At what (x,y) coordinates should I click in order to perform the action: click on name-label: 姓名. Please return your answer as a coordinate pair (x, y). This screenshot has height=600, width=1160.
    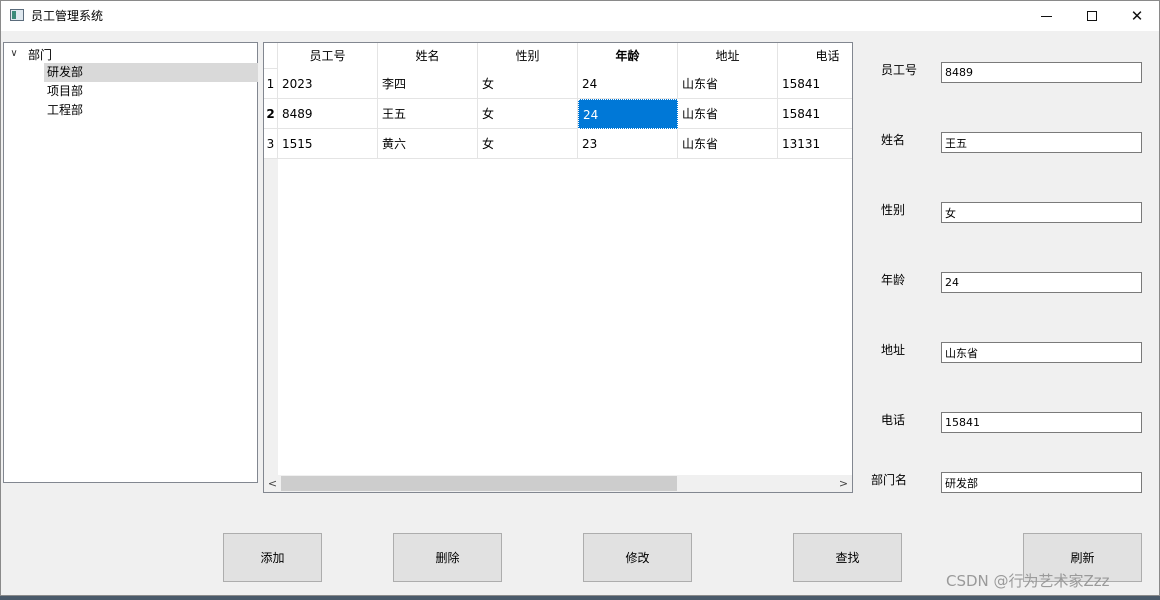
    Looking at the image, I should click on (893, 140).